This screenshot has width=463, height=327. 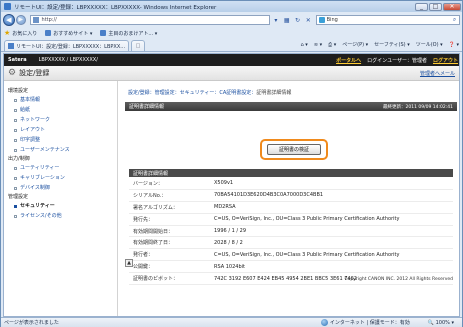 What do you see at coordinates (397, 60) in the screenshot?
I see `login-user: ログインユーザー：管理者` at bounding box center [397, 60].